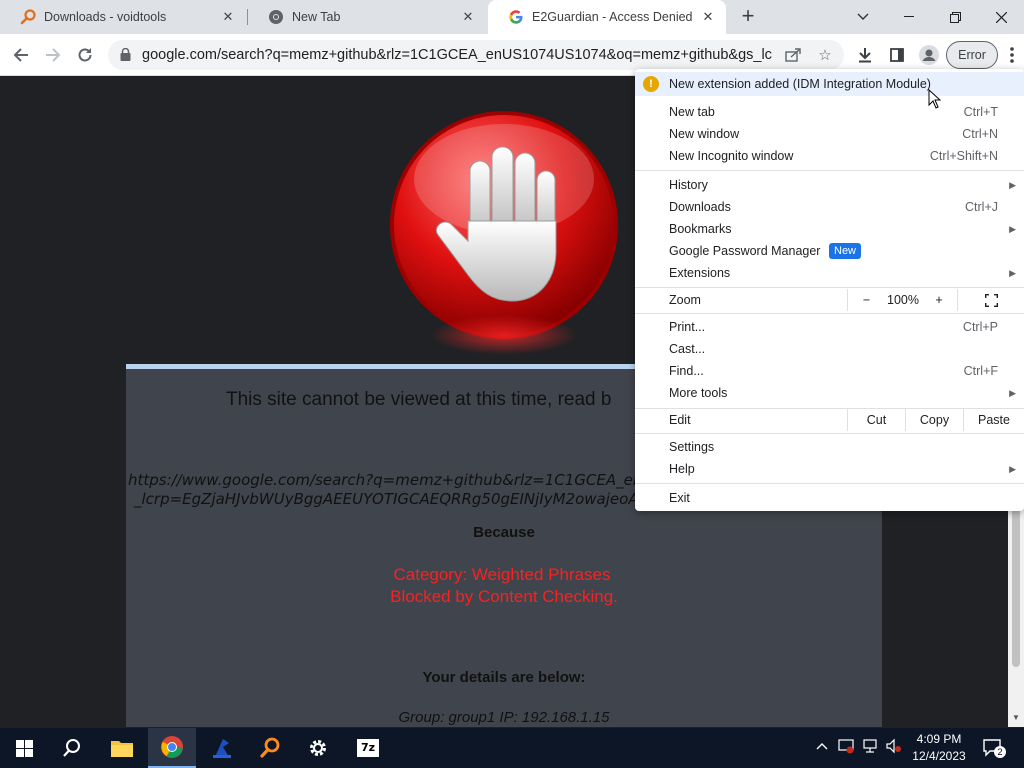 The image size is (1024, 768). I want to click on bookmark-star-icon: ☆, so click(825, 55).